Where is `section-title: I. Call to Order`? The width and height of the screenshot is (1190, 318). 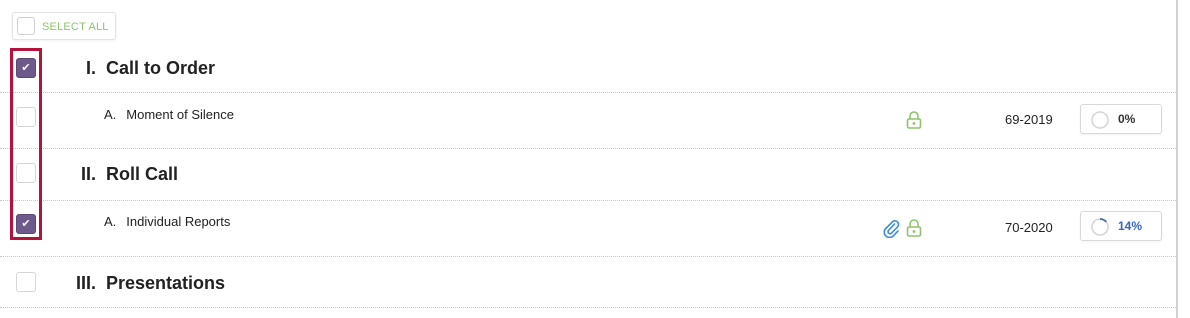
section-title: I. Call to Order is located at coordinates (150, 68).